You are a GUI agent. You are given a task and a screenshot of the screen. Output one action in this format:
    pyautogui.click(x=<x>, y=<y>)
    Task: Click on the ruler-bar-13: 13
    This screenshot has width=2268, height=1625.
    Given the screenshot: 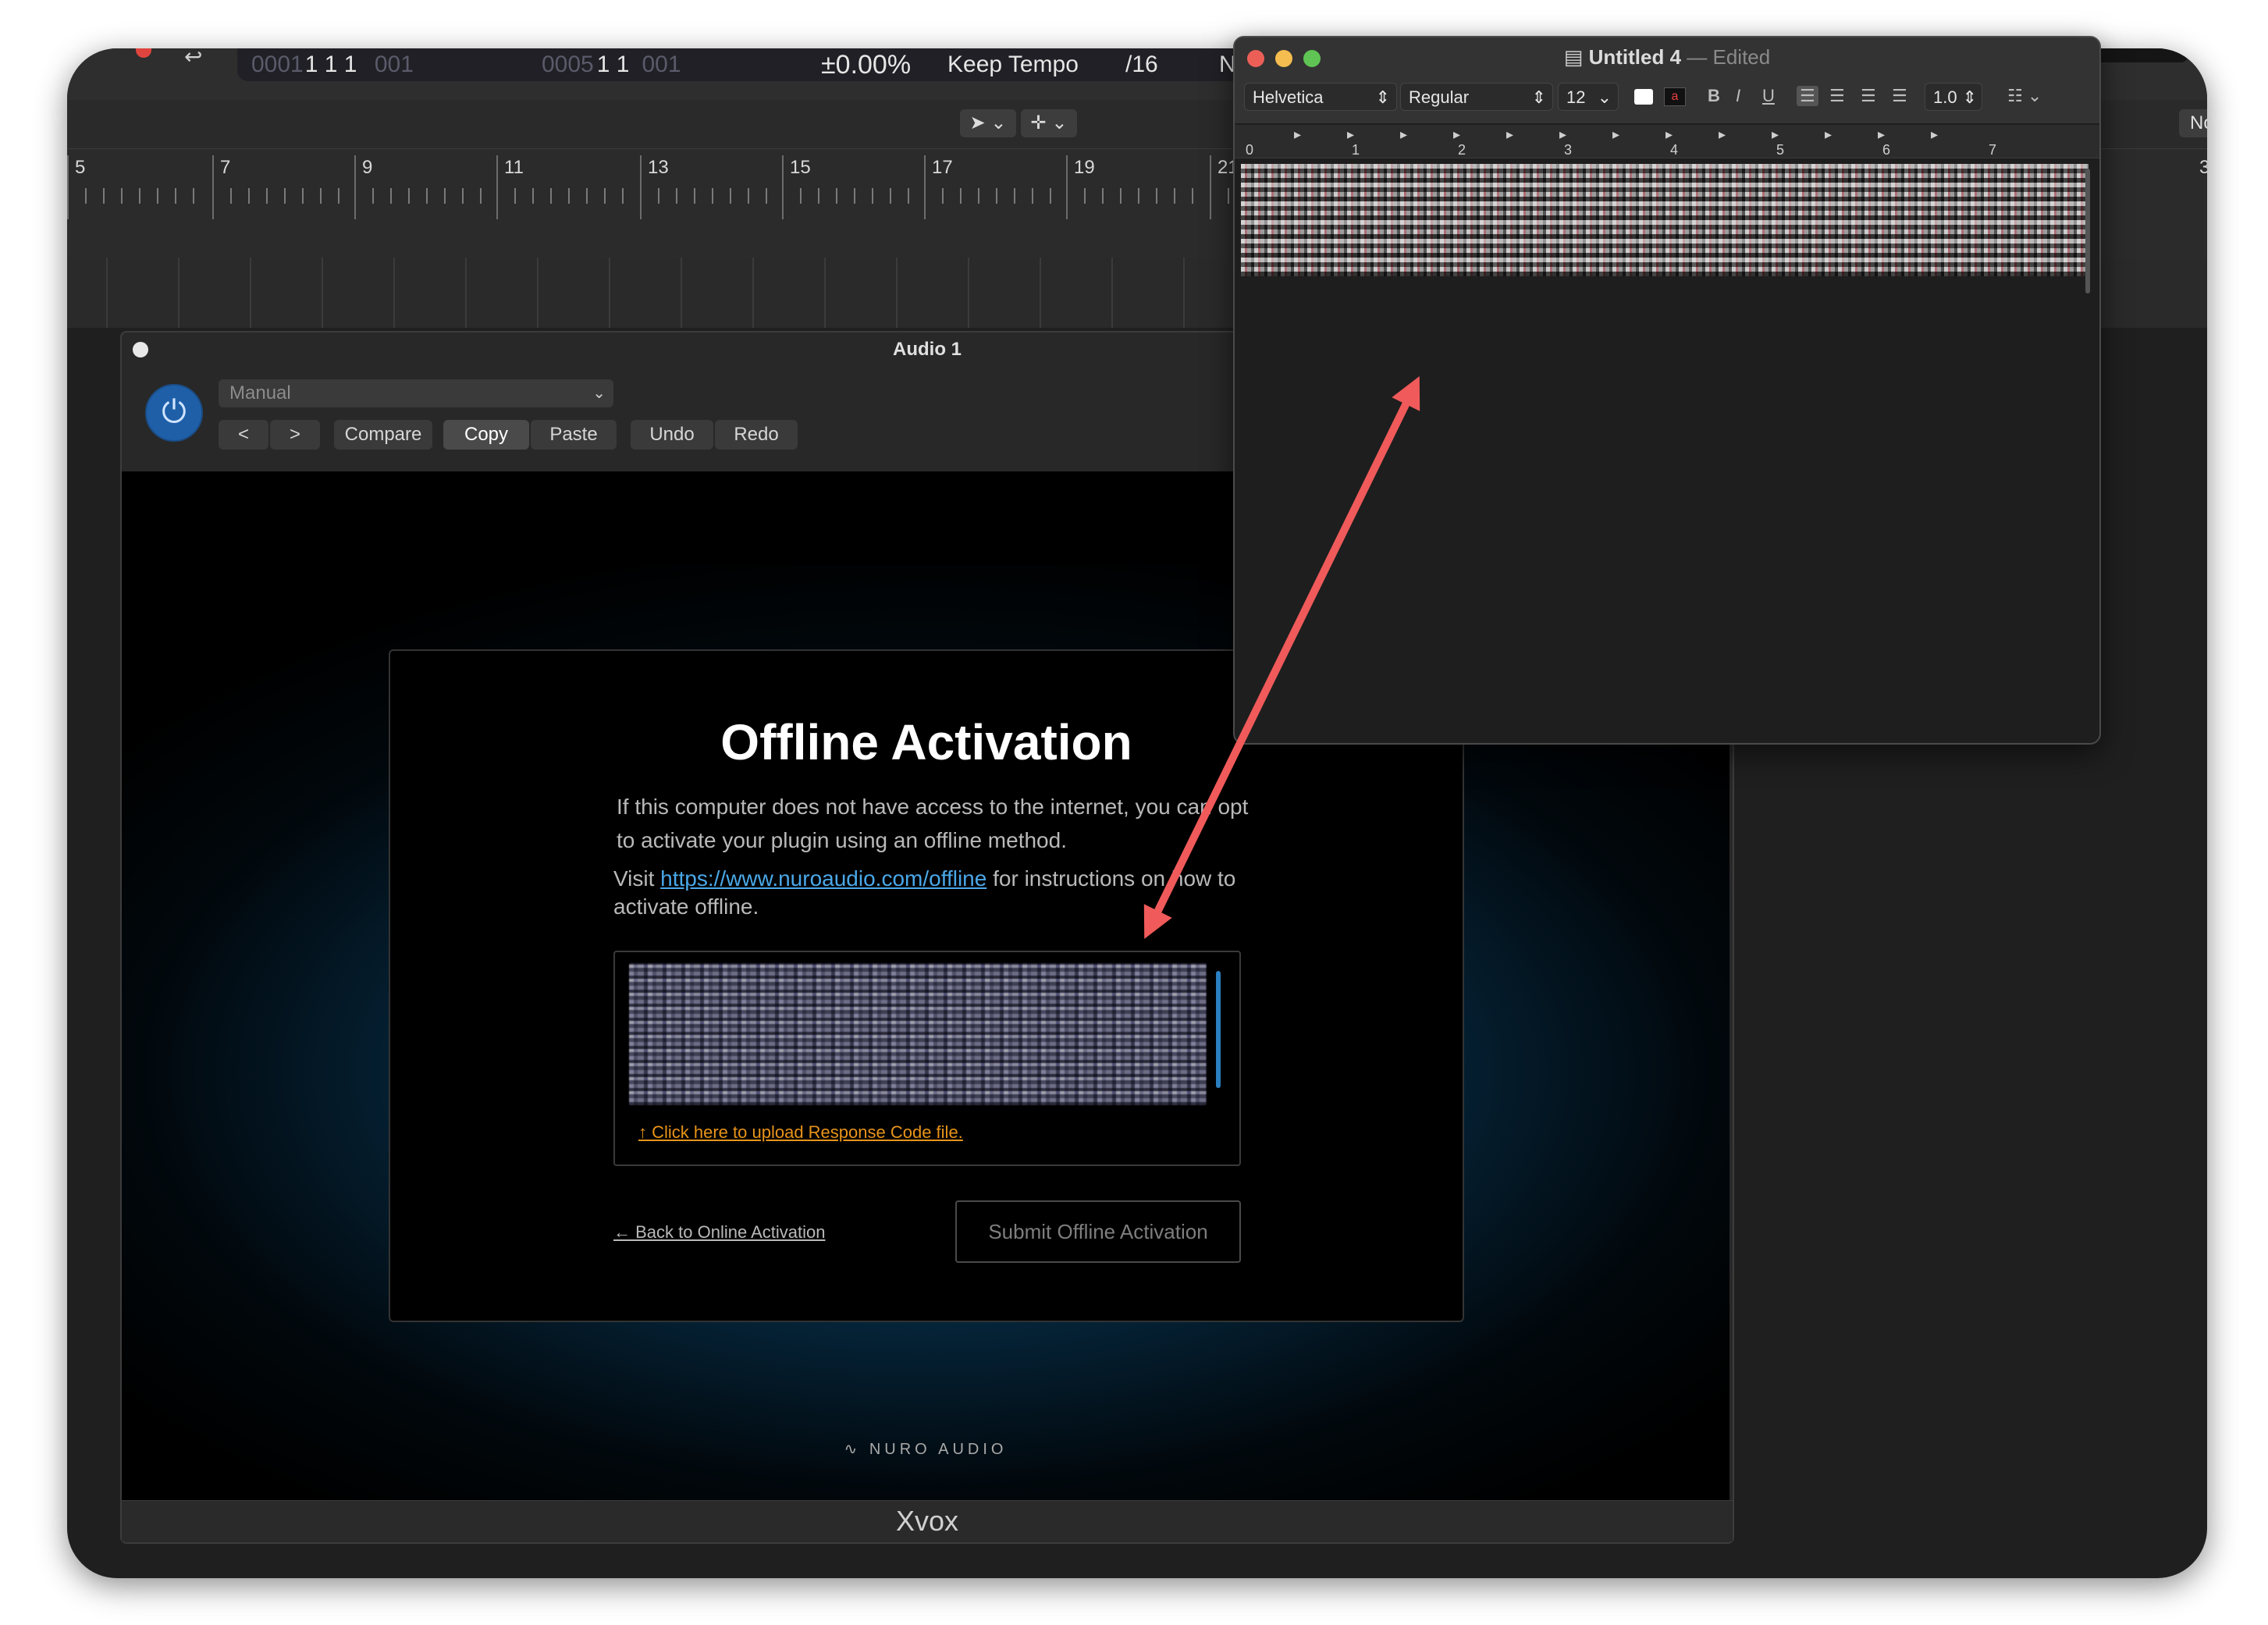 What is the action you would take?
    pyautogui.click(x=658, y=167)
    